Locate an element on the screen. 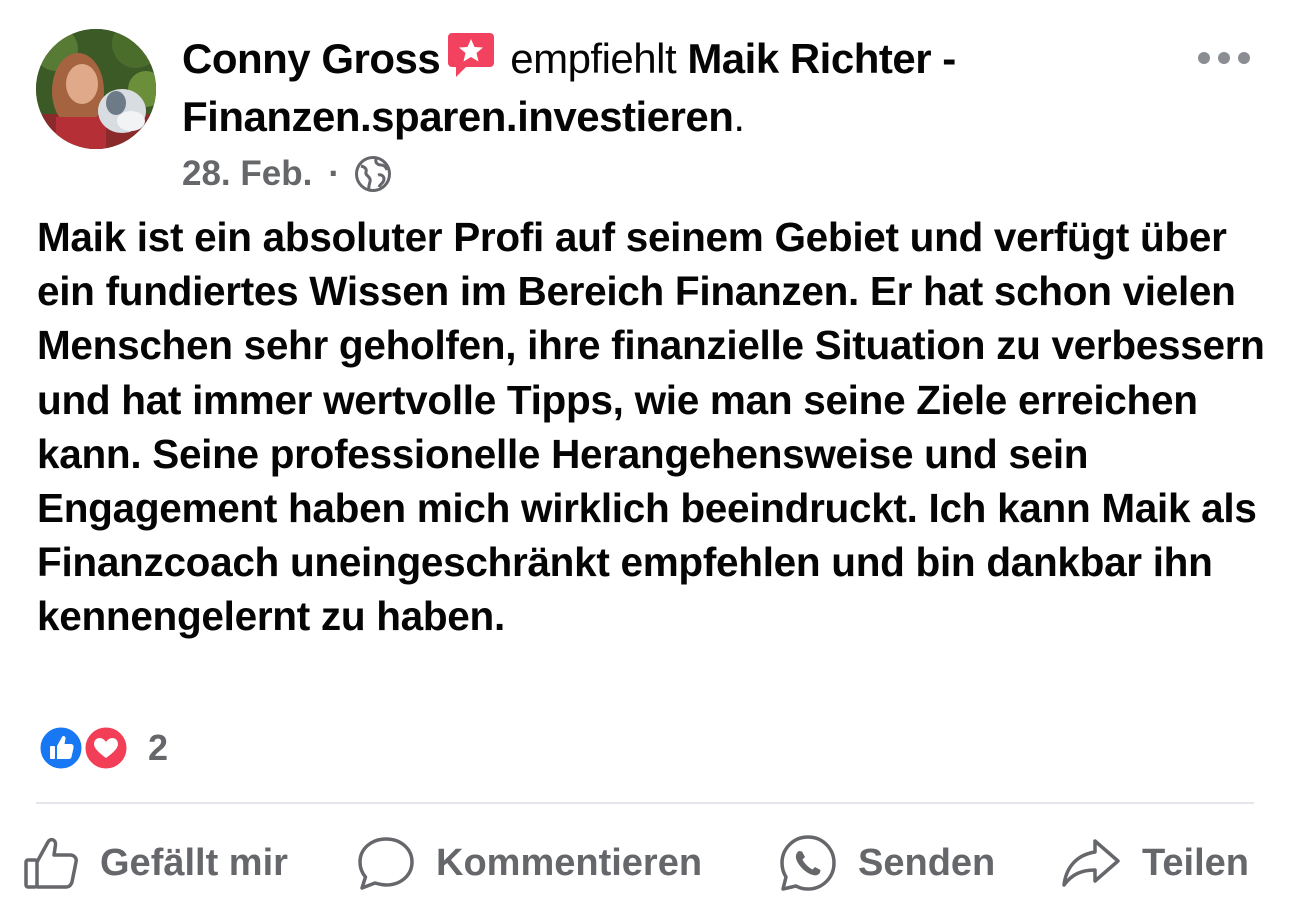 The image size is (1290, 924). divider is located at coordinates (645, 803).